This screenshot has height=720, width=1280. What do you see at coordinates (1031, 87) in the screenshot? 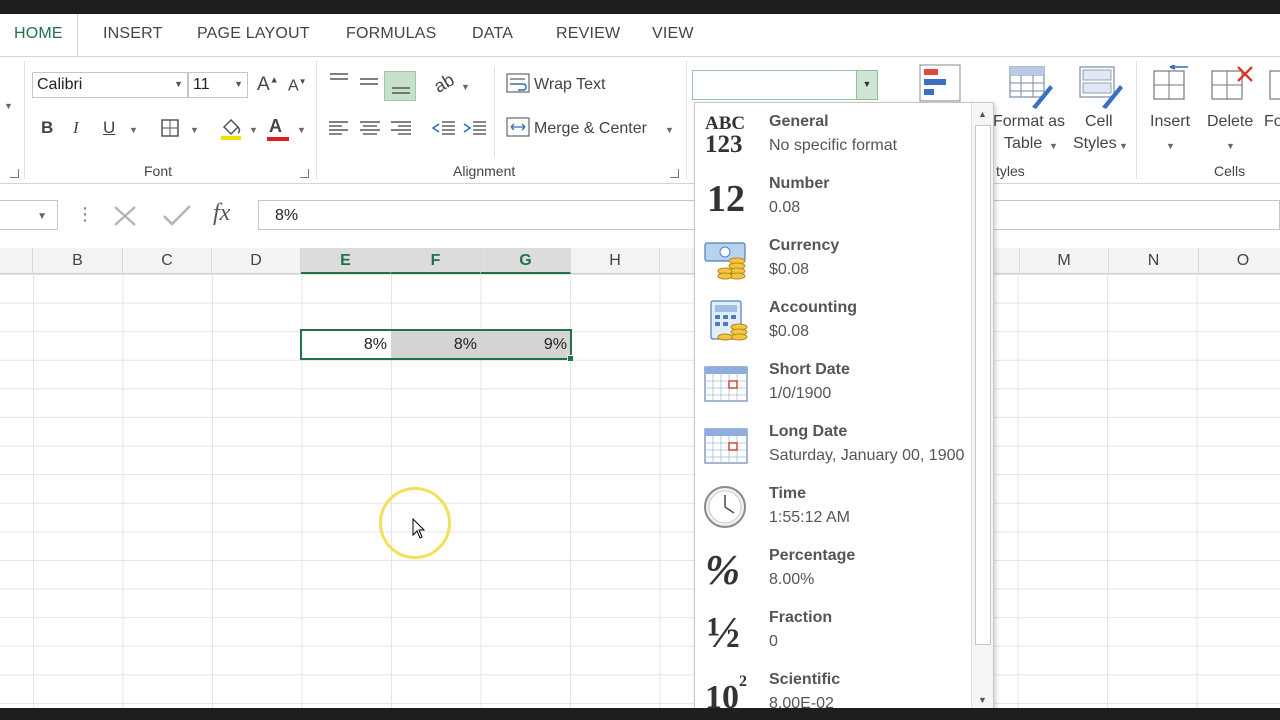
I see `format-as-table-icon` at bounding box center [1031, 87].